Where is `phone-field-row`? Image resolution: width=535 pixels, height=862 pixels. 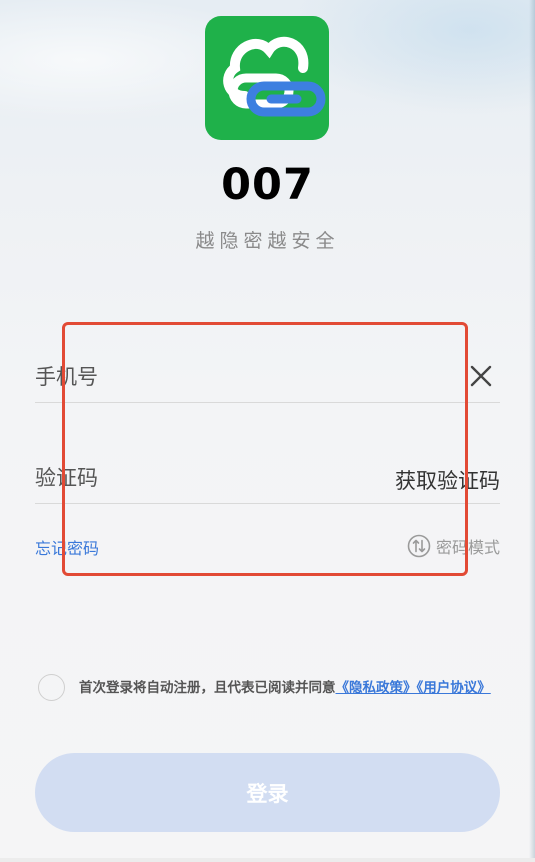 phone-field-row is located at coordinates (267, 377).